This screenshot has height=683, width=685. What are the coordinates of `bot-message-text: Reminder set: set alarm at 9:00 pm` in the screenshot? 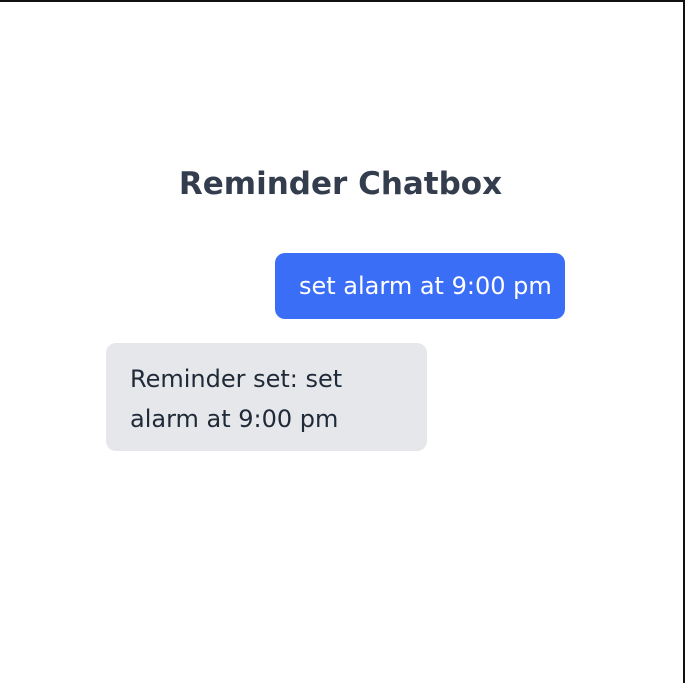 It's located at (236, 399).